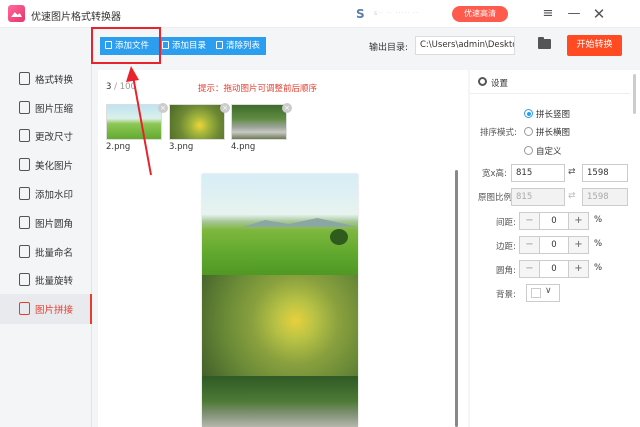 The height and width of the screenshot is (427, 640). I want to click on promo-logo-icon: S, so click(360, 14).